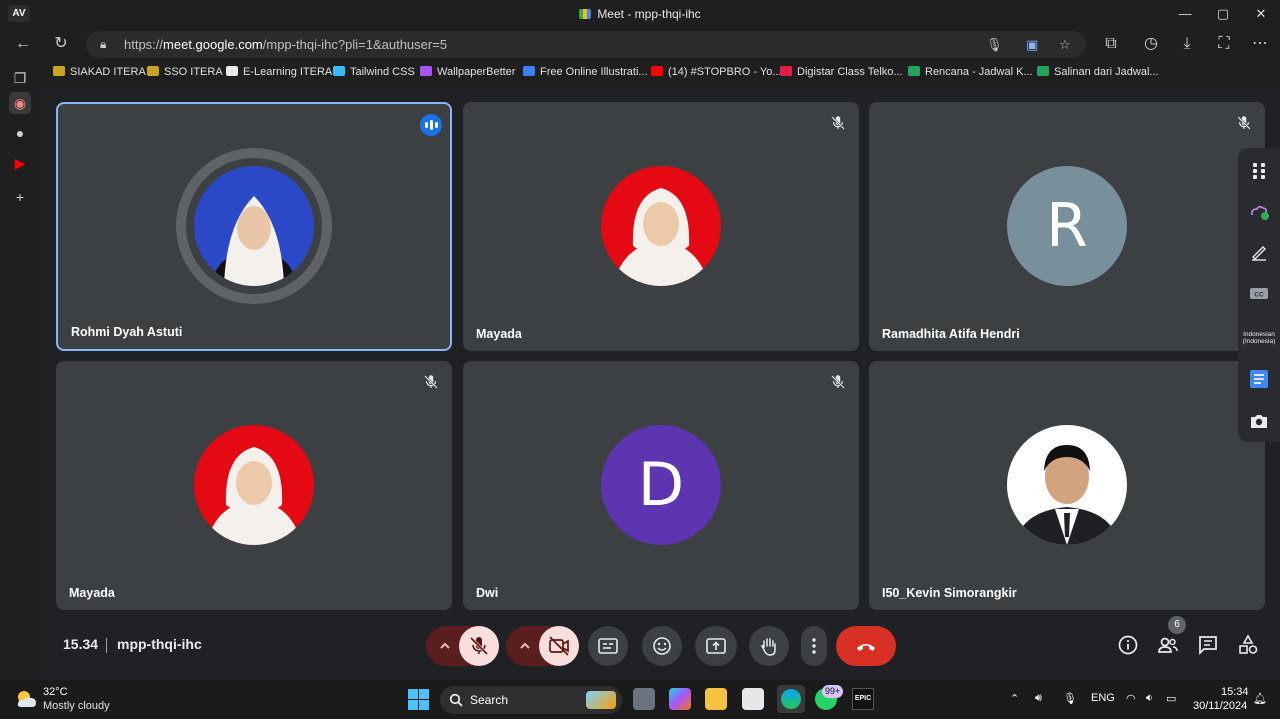 The image size is (1280, 719). What do you see at coordinates (418, 699) in the screenshot?
I see `windows-start-icon` at bounding box center [418, 699].